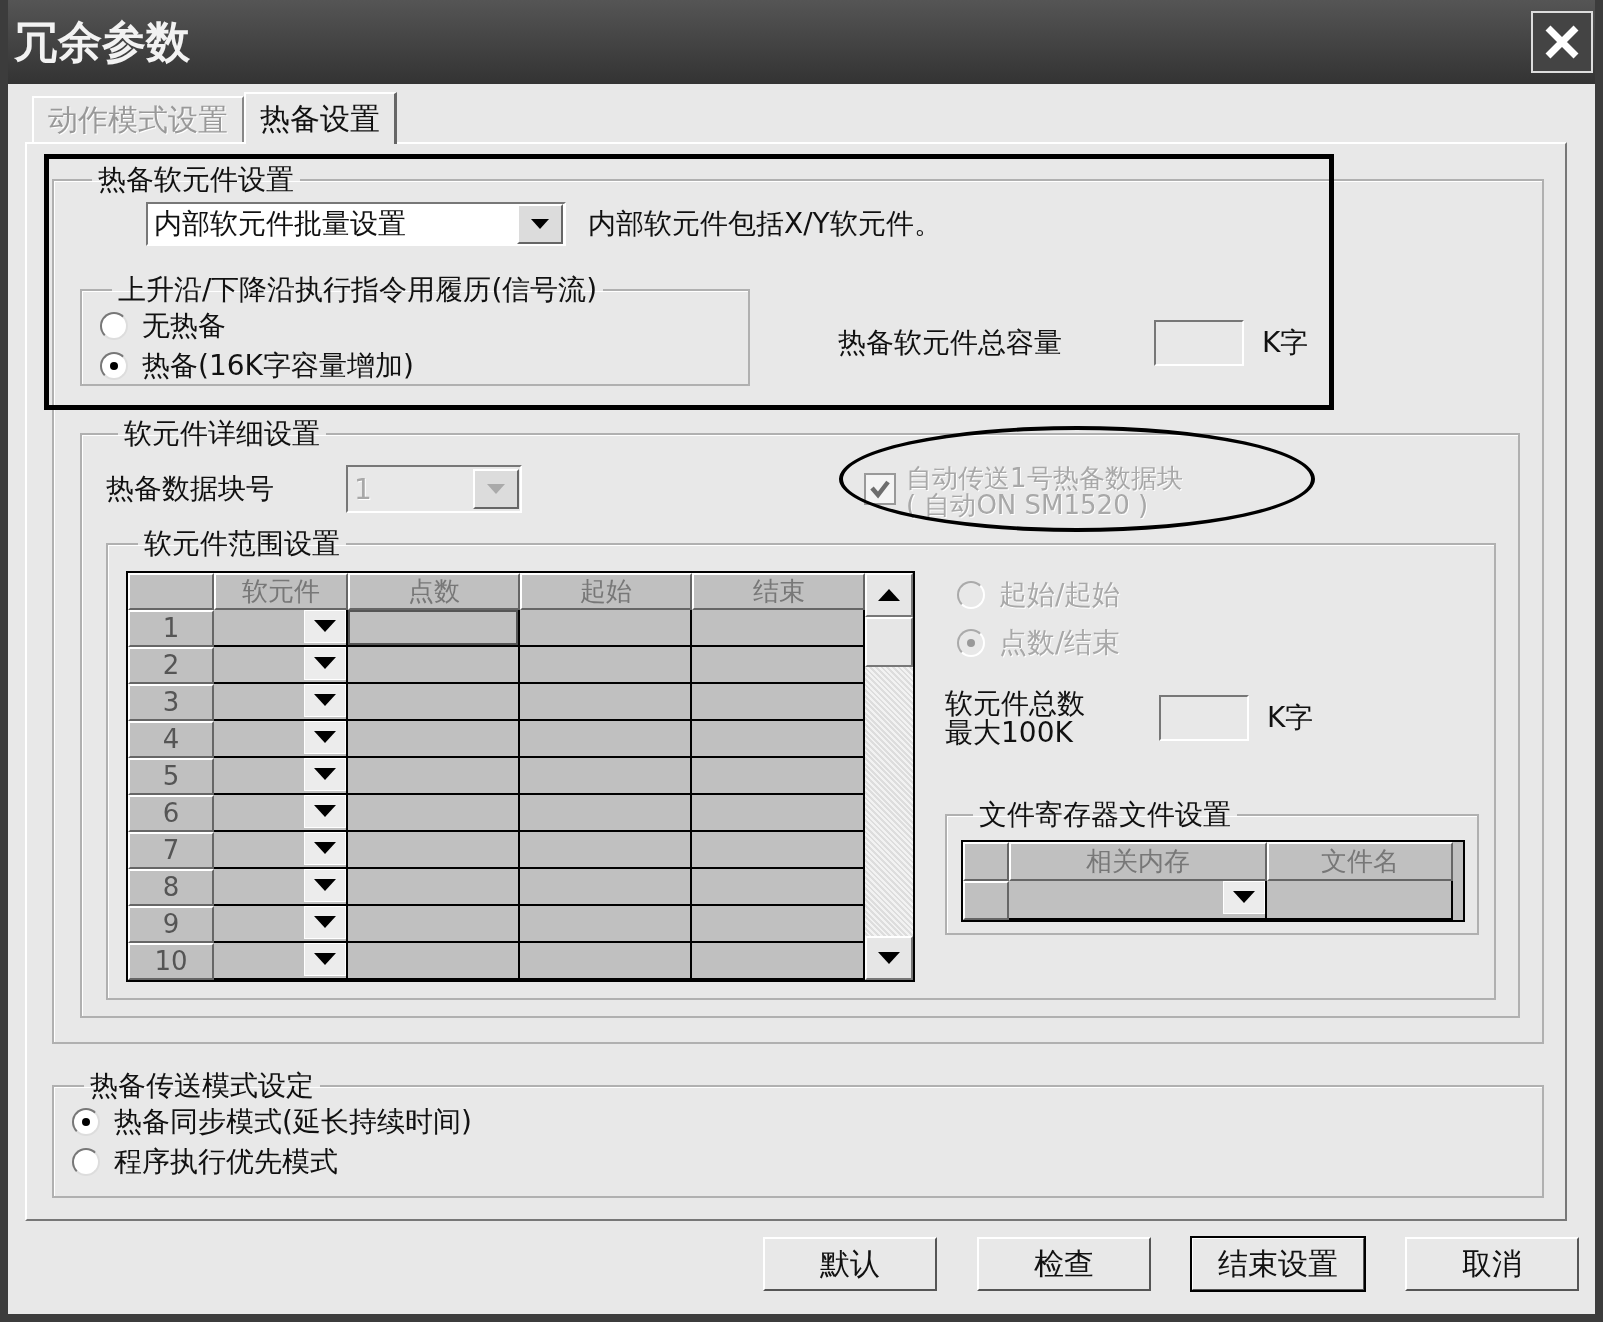  I want to click on row-header: 9, so click(171, 924).